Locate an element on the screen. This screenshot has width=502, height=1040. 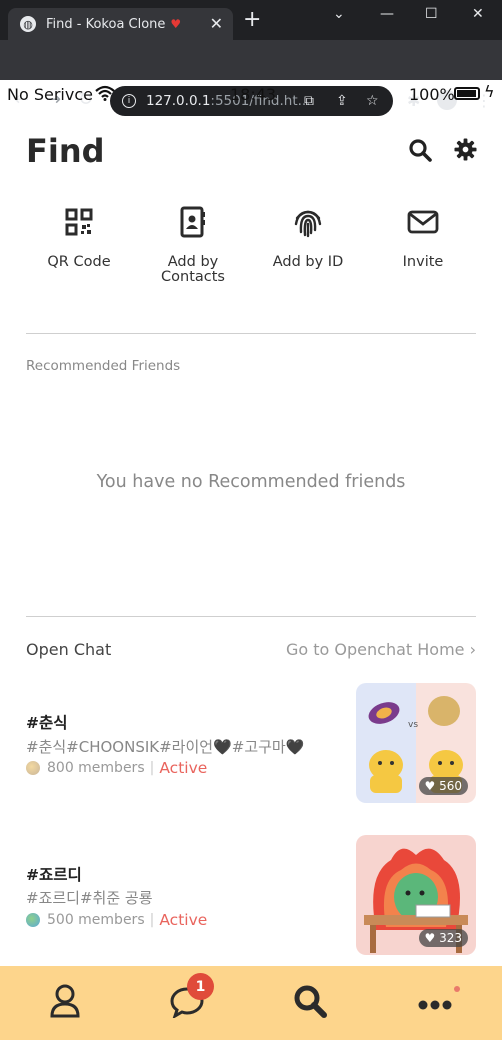
browser-tabstrip: ◍ Find - Kokoa Clone ♥ ✕ + ⌄ — ☐ ✕ is located at coordinates (251, 20).